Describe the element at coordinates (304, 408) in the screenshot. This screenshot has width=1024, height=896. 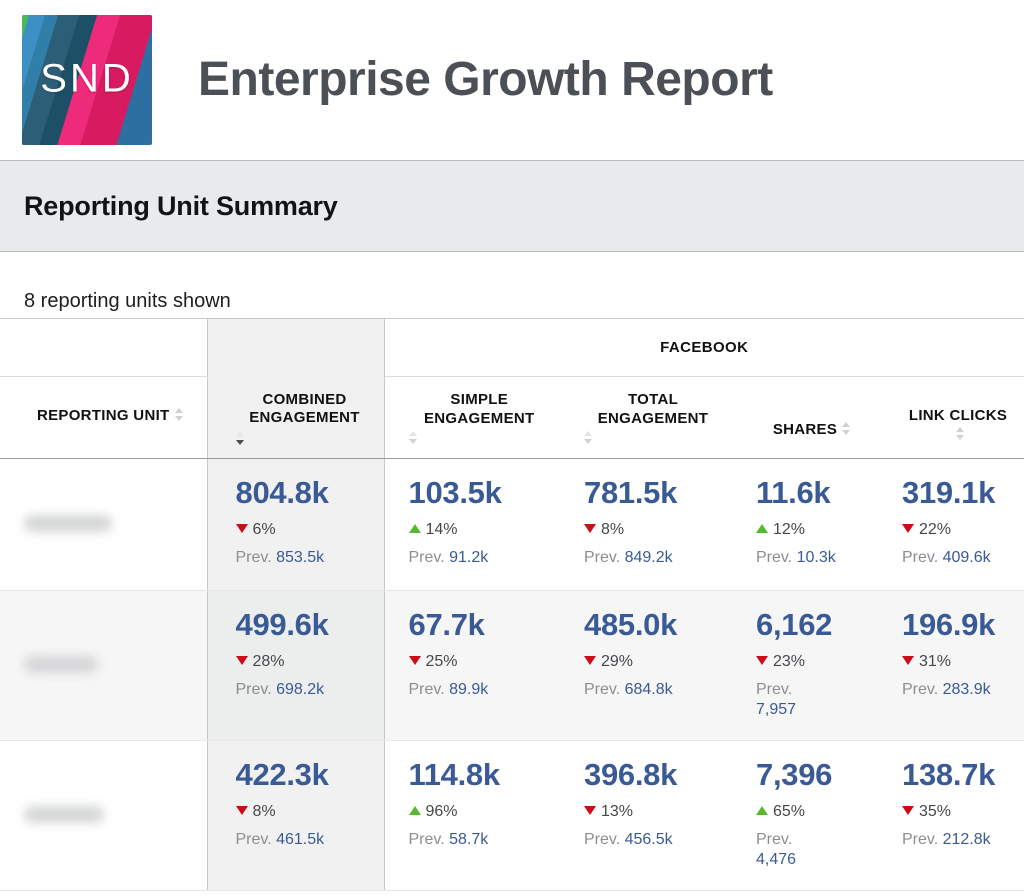
I see `column-header-combined-engagement-label: COMBINED ENGAGEMENT` at that location.